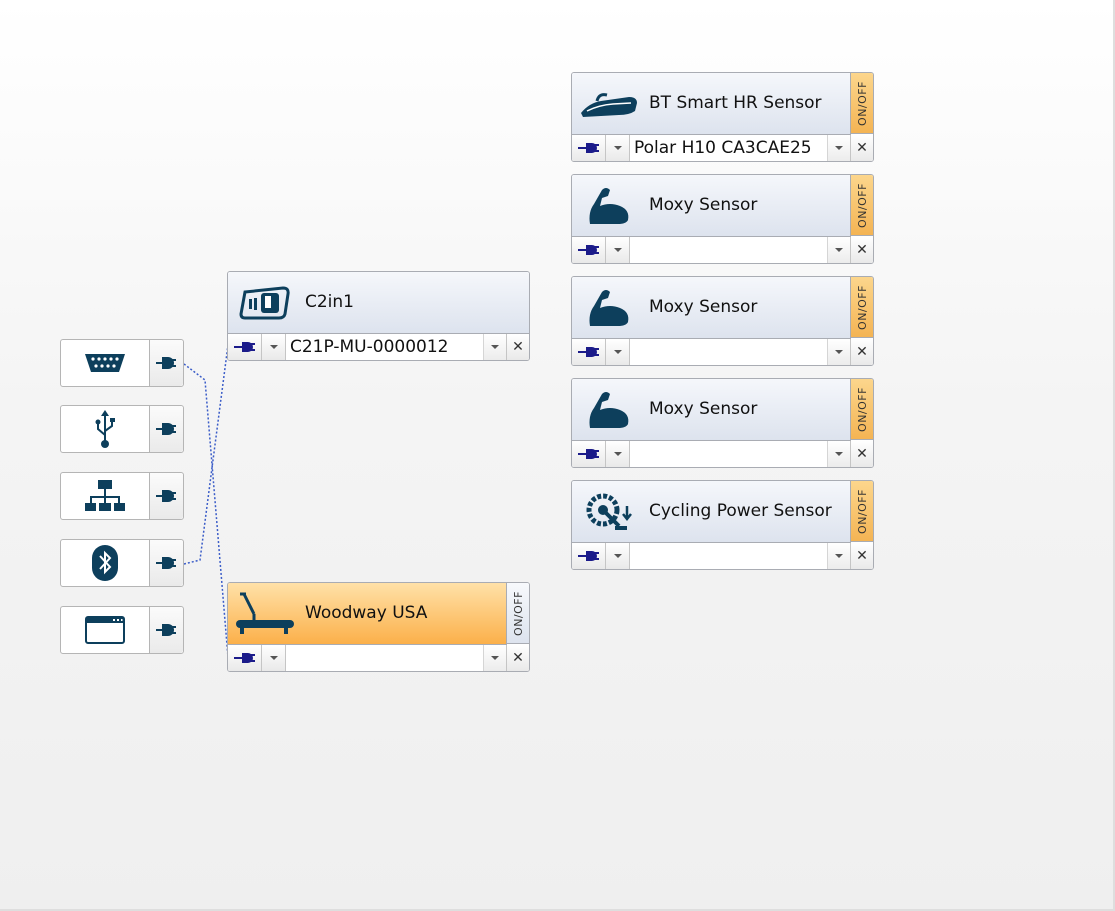  I want to click on device-select-value: C21P-MU-0000012, so click(369, 347).